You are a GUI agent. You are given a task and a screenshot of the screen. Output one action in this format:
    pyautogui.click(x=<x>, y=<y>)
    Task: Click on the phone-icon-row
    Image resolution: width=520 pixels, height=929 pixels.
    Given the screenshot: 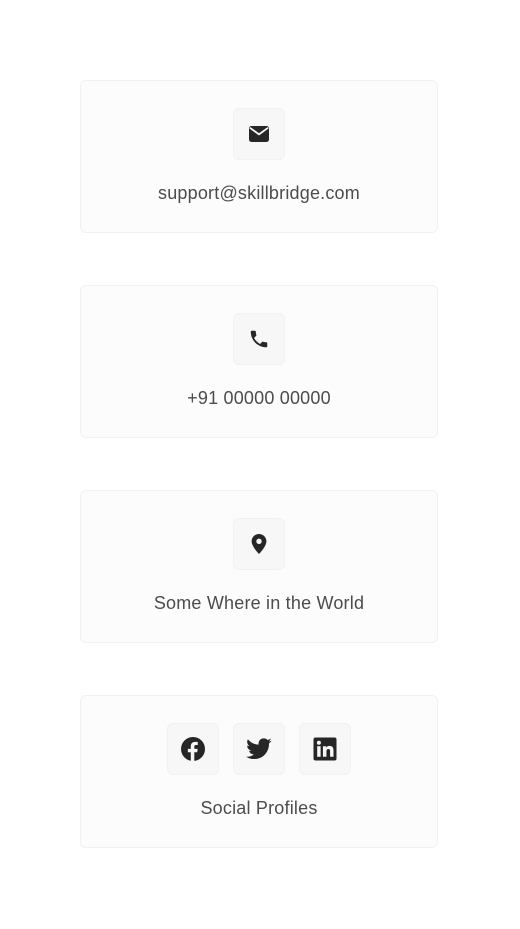 What is the action you would take?
    pyautogui.click(x=259, y=339)
    